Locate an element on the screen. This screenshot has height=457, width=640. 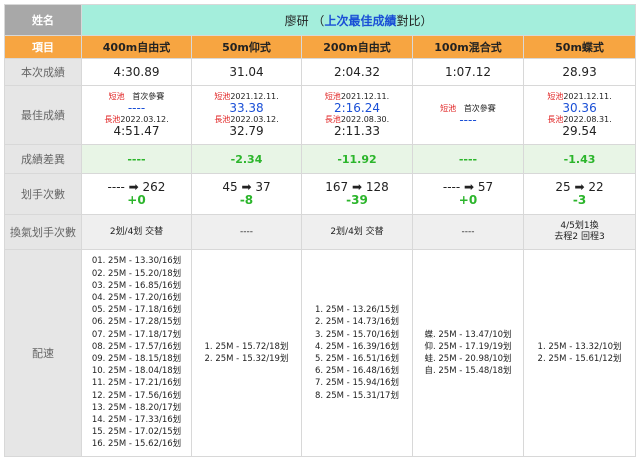
pace-split: 06. 25M - 17.28/15划 is located at coordinates (136, 322).